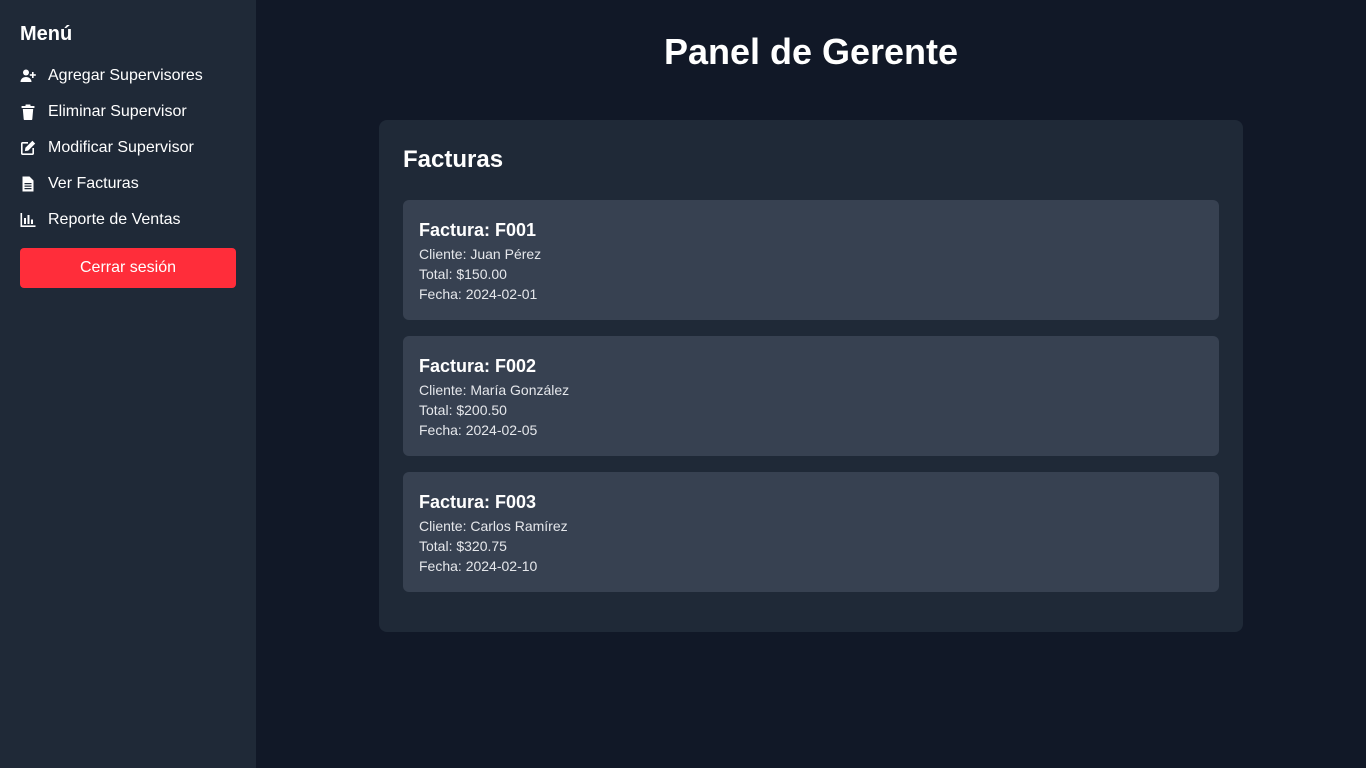 The height and width of the screenshot is (768, 1366). Describe the element at coordinates (478, 566) in the screenshot. I see `invoice-date: Fecha: 2024-02-10` at that location.